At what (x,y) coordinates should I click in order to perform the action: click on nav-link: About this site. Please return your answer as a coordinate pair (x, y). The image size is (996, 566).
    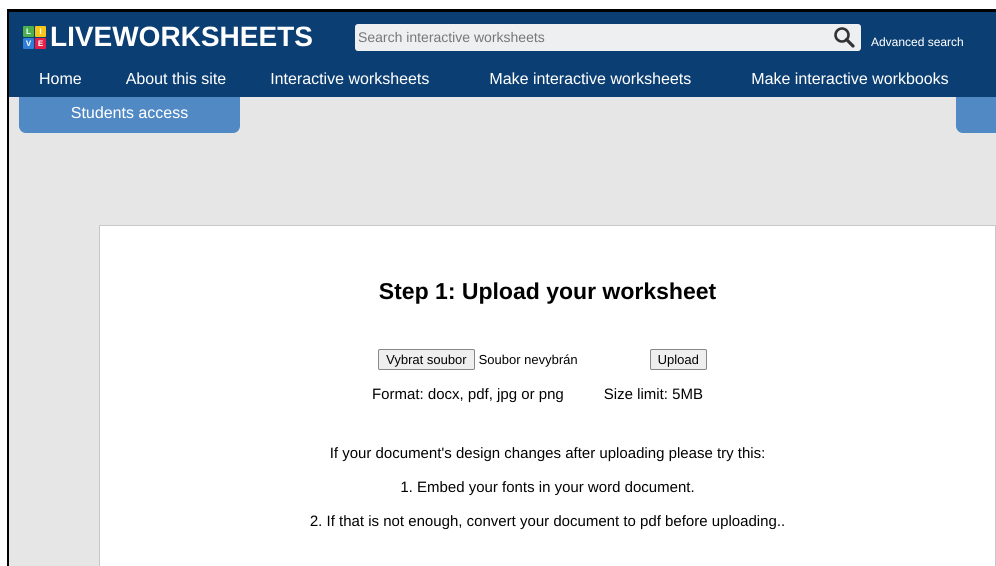
    Looking at the image, I should click on (176, 79).